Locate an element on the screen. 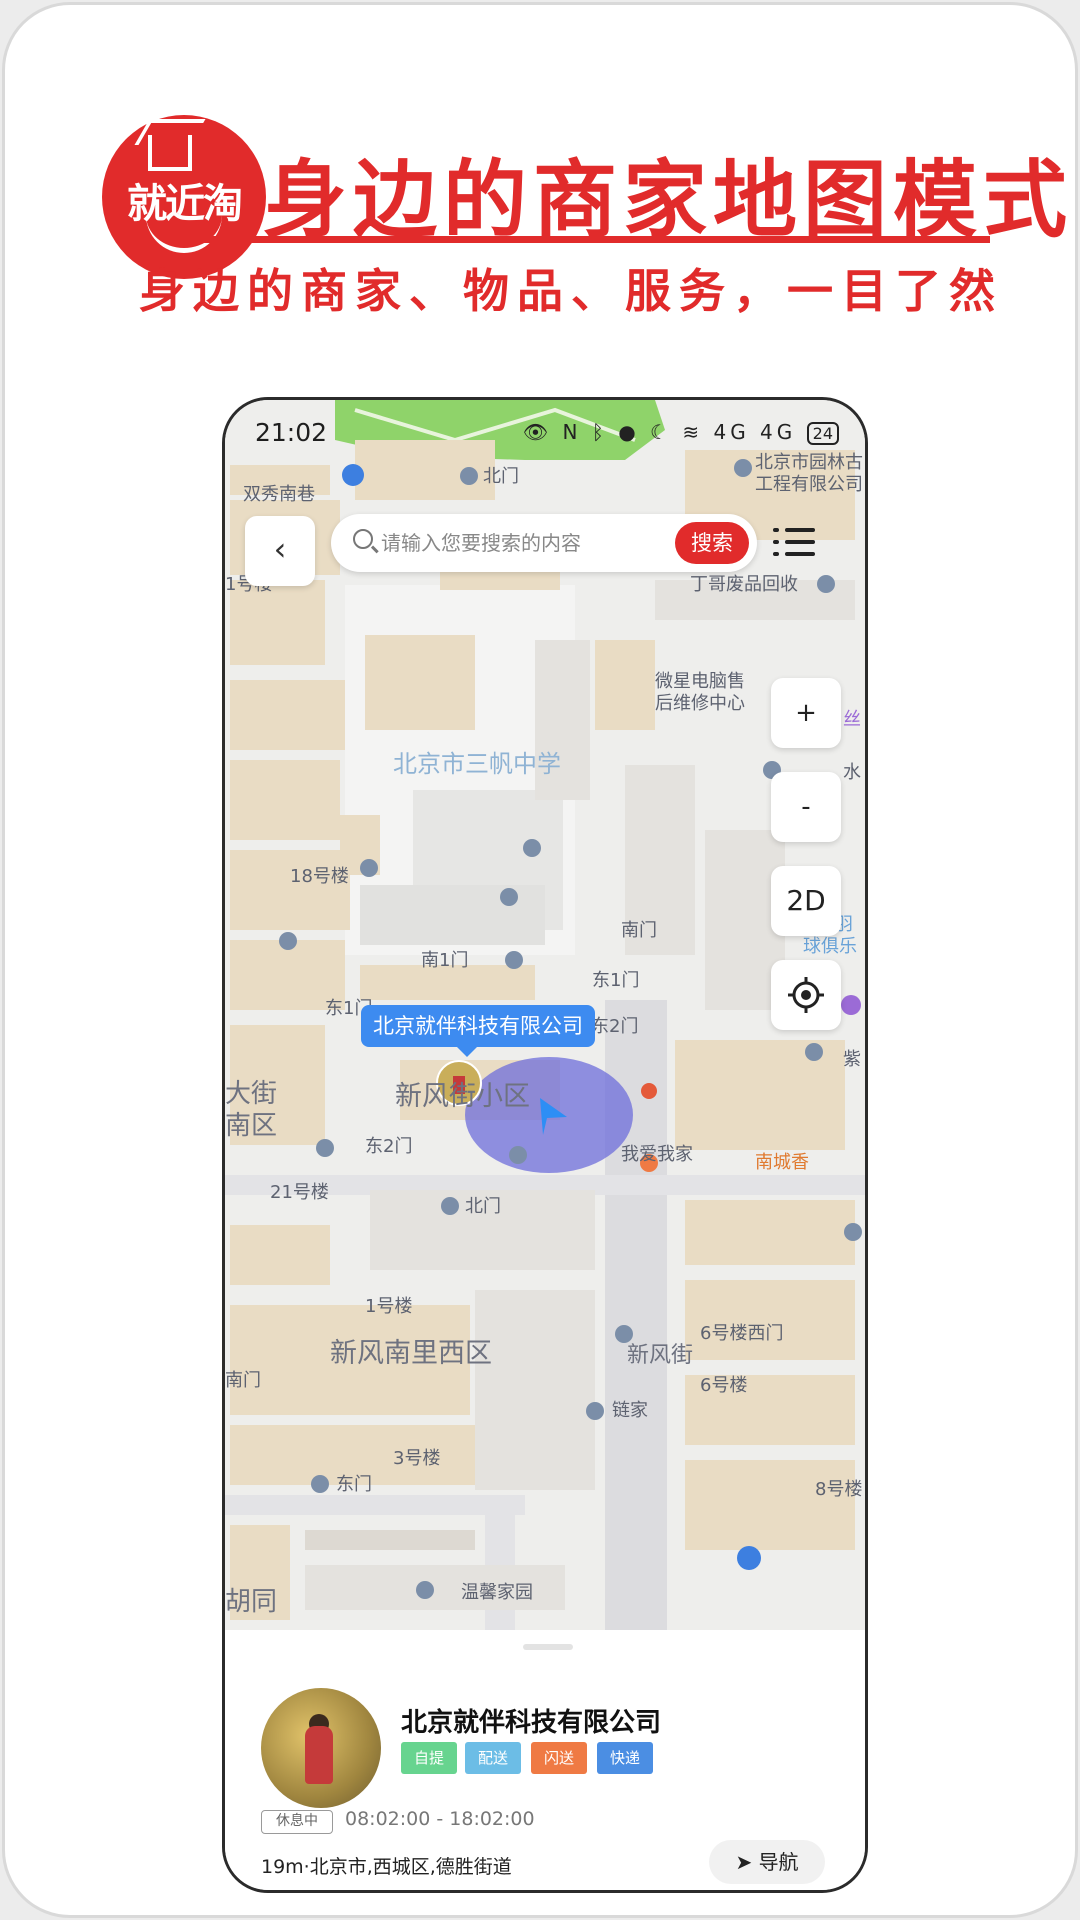  map-label: 我爱我家 is located at coordinates (657, 1154).